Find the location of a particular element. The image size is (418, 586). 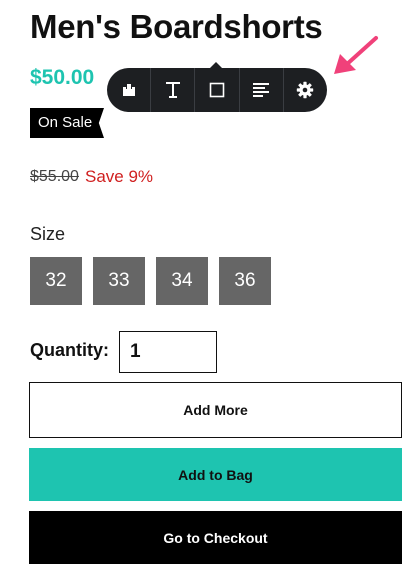

gear-icon is located at coordinates (305, 90).